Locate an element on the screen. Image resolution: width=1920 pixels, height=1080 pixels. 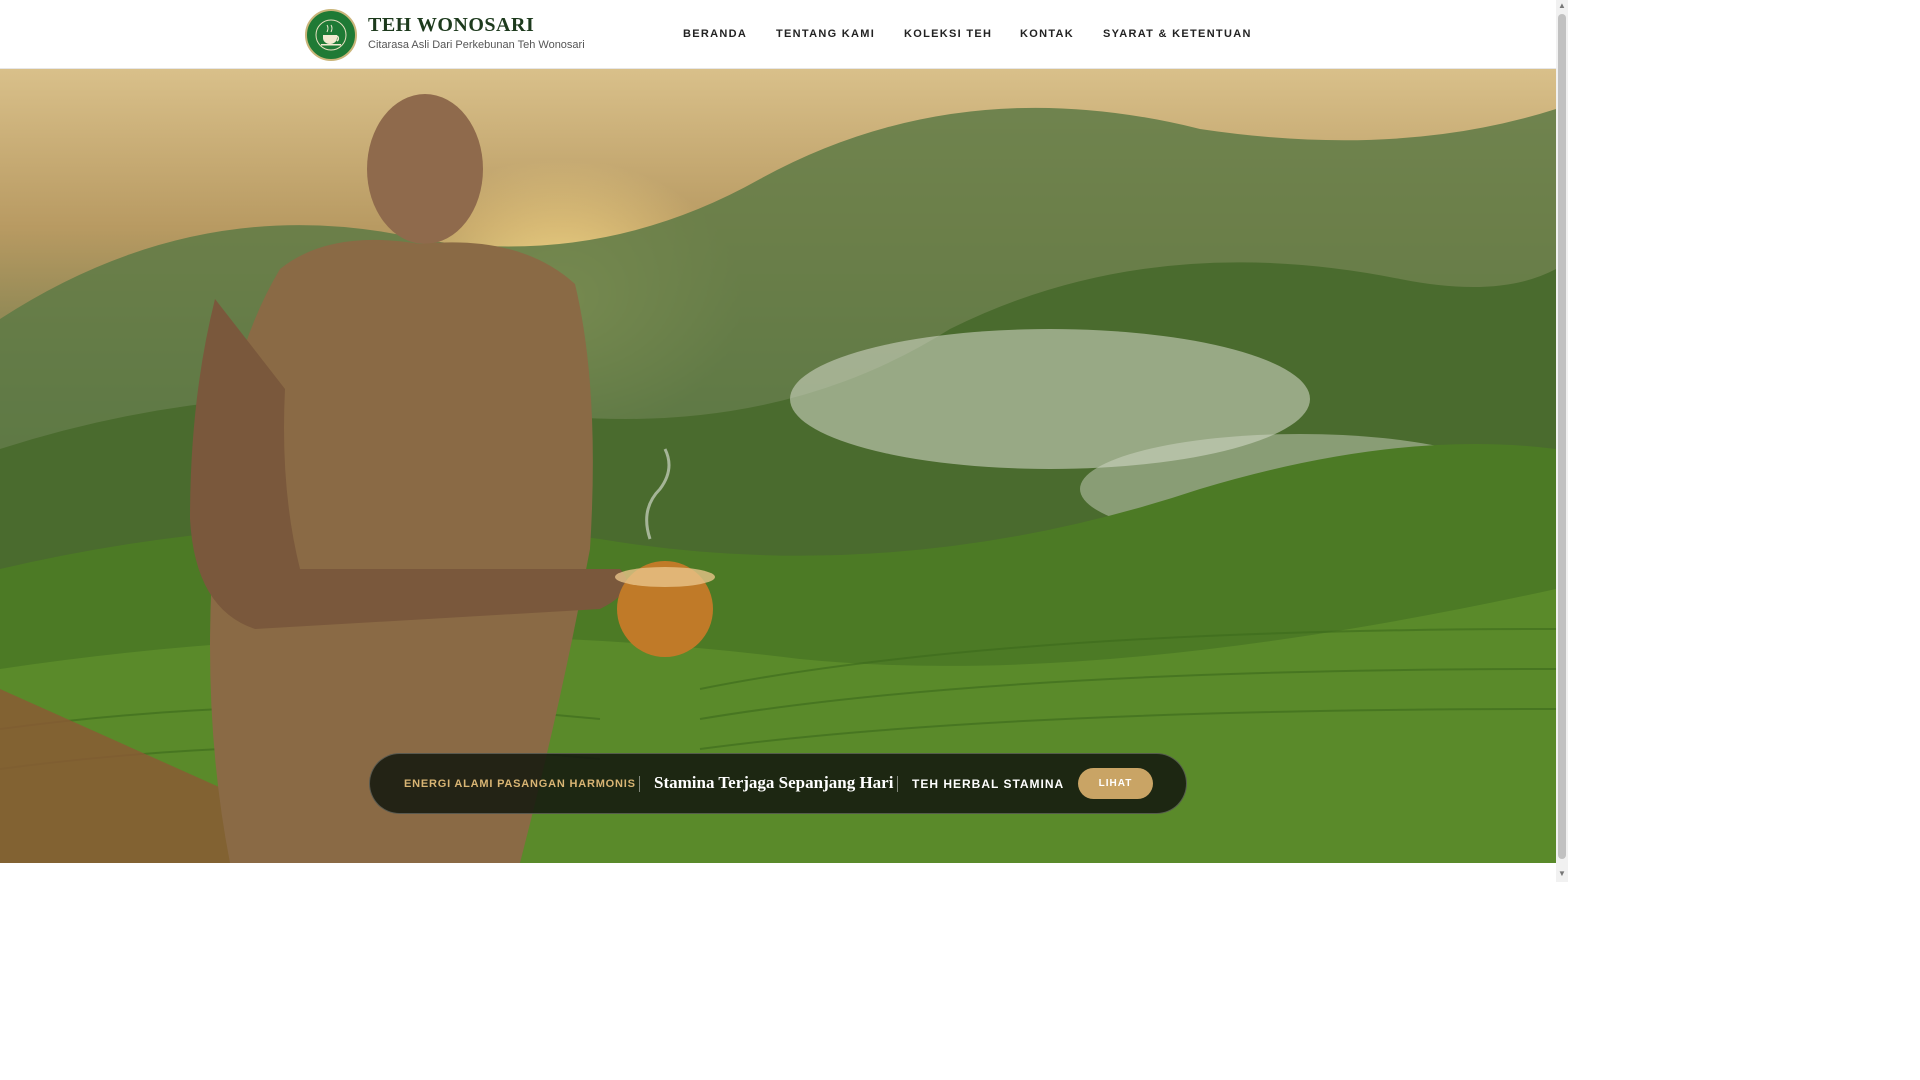
scroll-up-icon: ▲ is located at coordinates (1562, 6).